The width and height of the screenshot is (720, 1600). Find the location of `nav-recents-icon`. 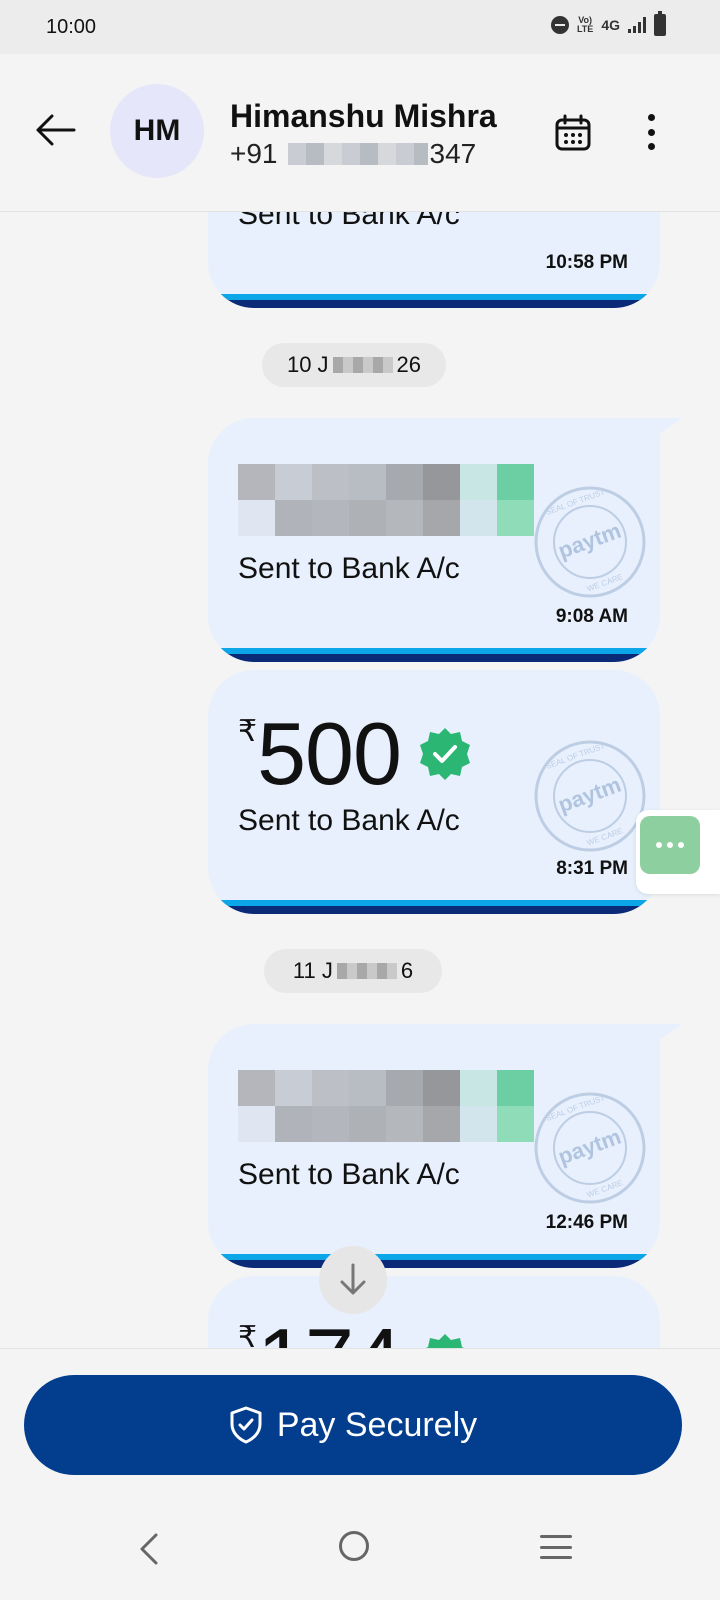

nav-recents-icon is located at coordinates (556, 1547).